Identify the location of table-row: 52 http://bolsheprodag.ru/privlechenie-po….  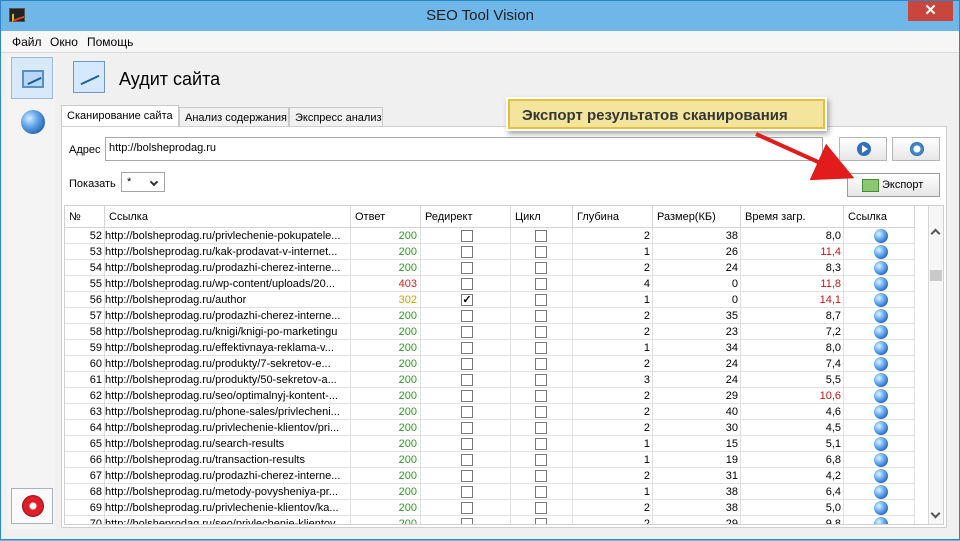
(490, 236).